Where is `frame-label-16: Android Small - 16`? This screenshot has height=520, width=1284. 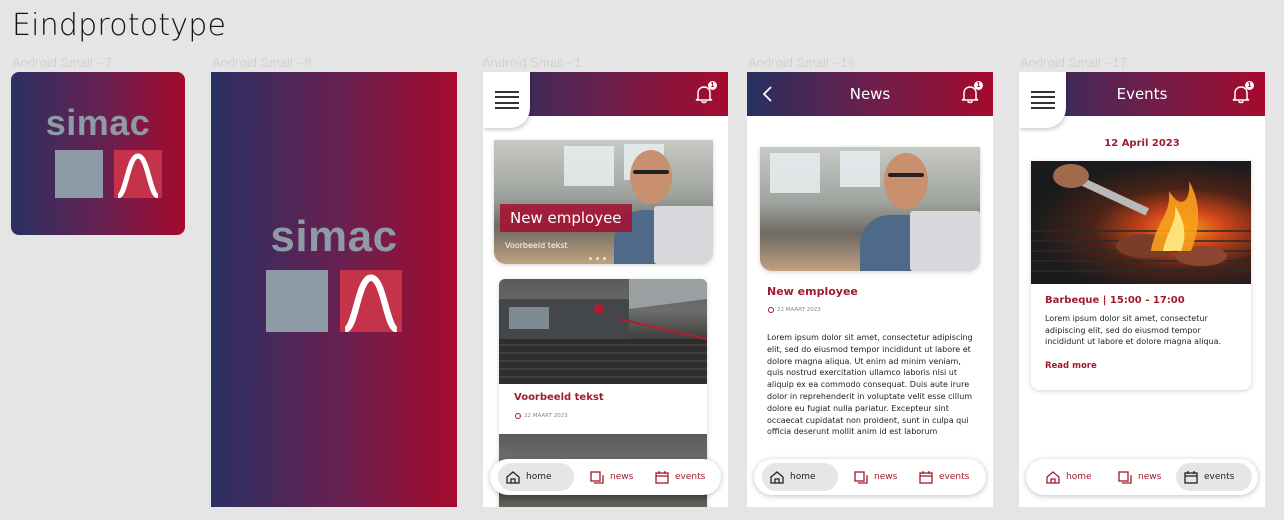
frame-label-16: Android Small - 16 is located at coordinates (801, 62).